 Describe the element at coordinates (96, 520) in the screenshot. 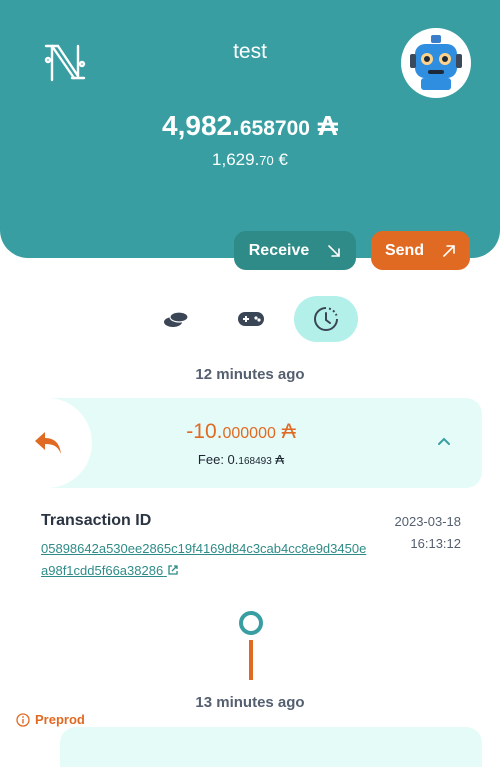

I see `transaction-id-label: Transaction ID` at that location.